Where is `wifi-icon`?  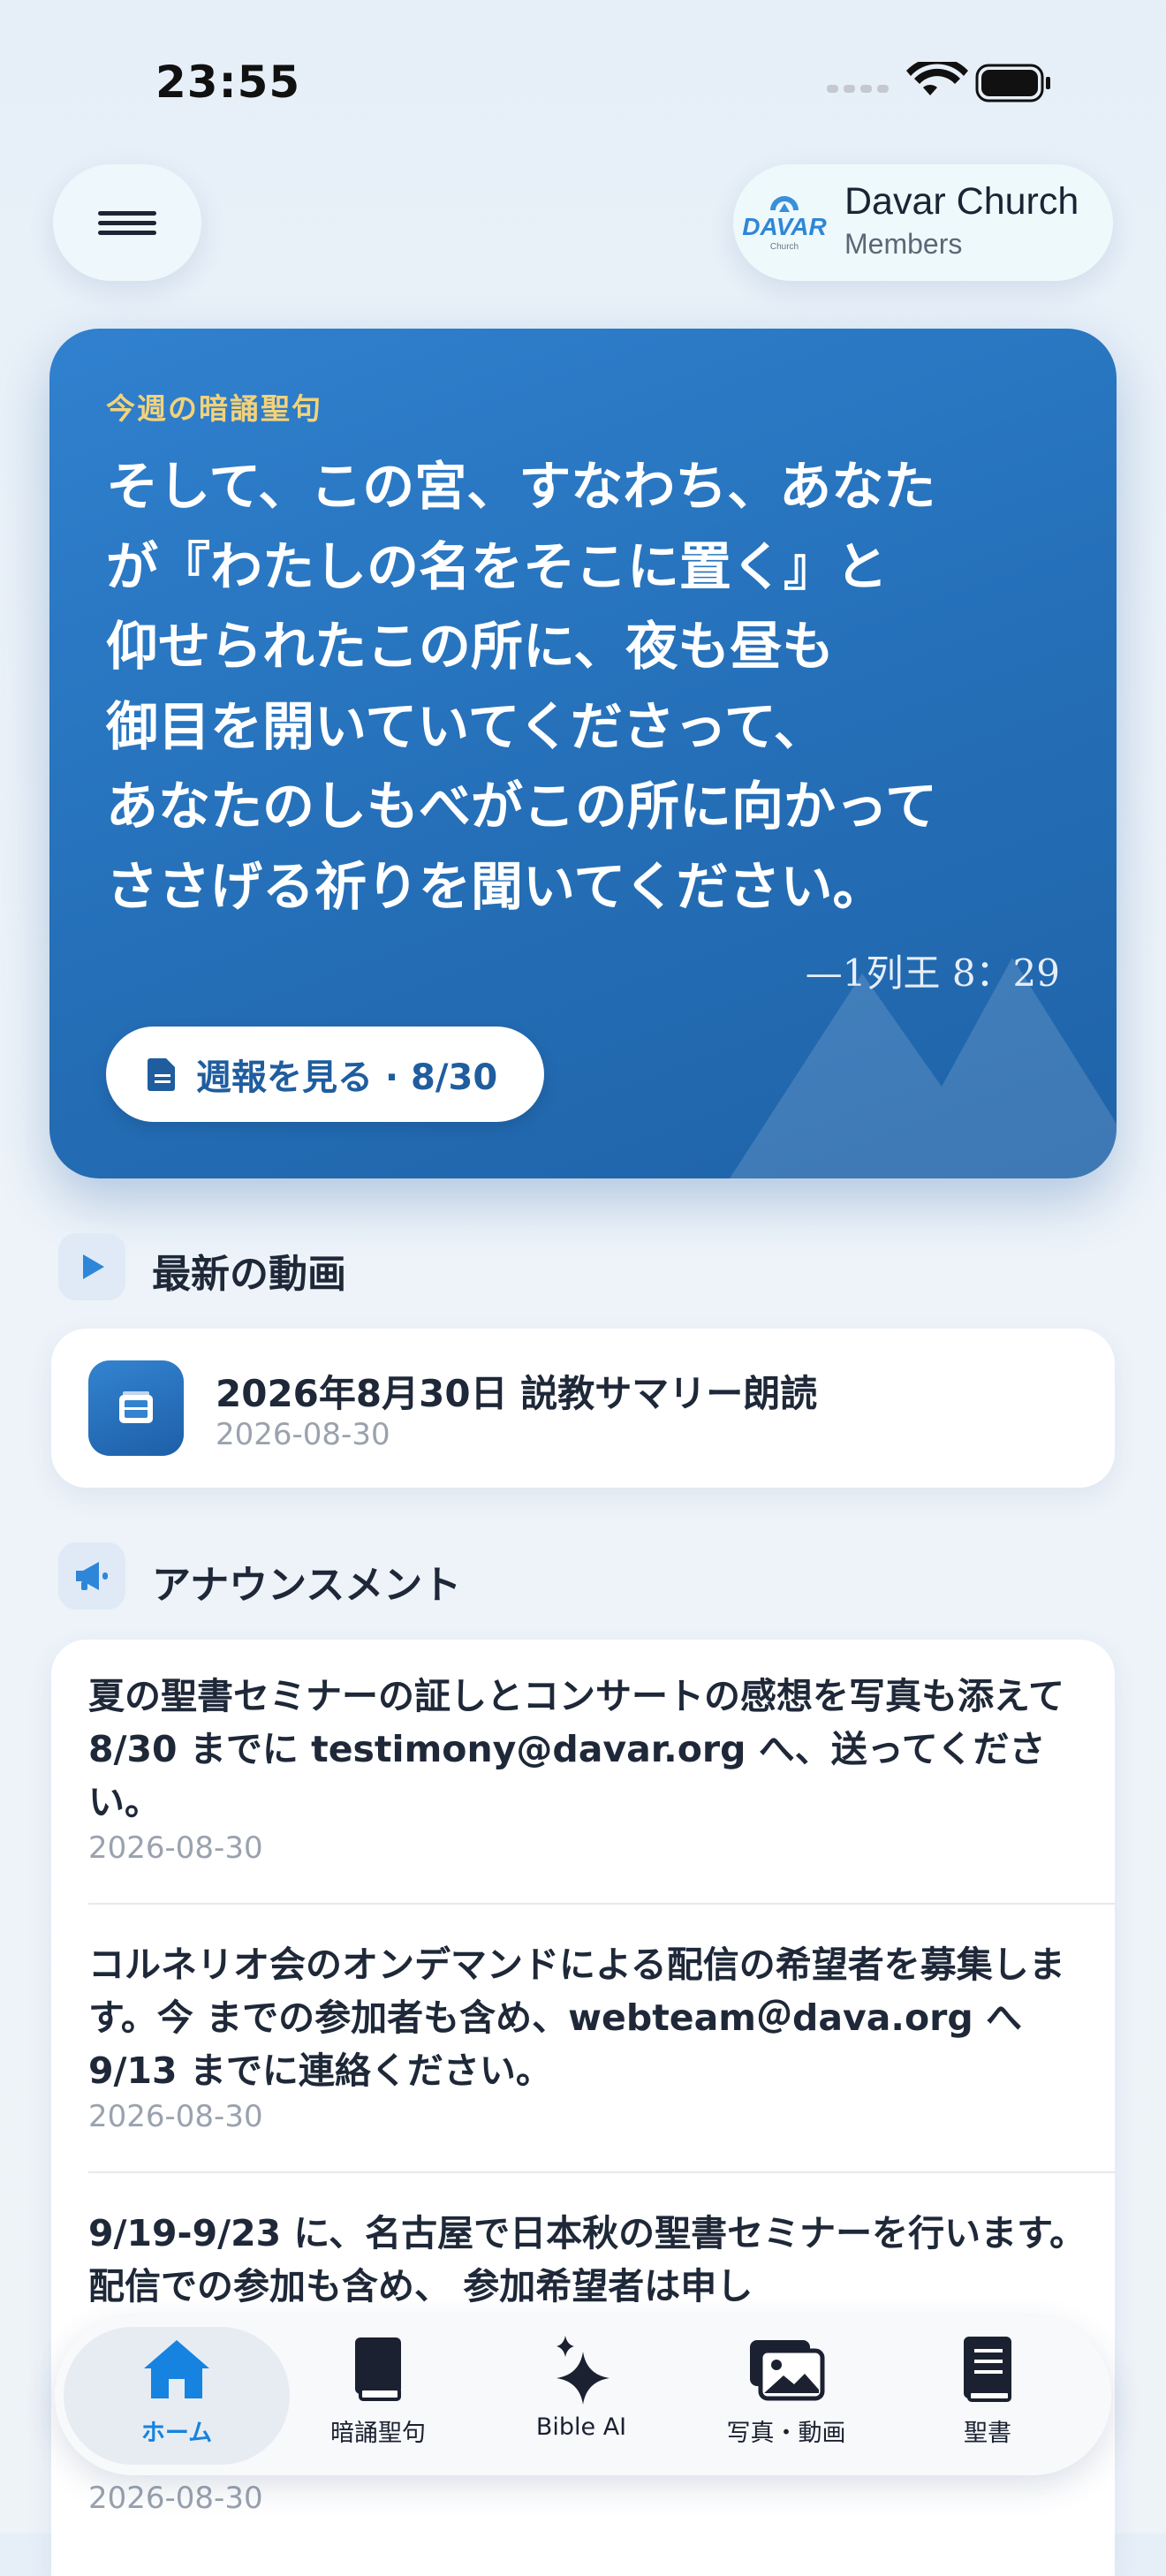 wifi-icon is located at coordinates (937, 79).